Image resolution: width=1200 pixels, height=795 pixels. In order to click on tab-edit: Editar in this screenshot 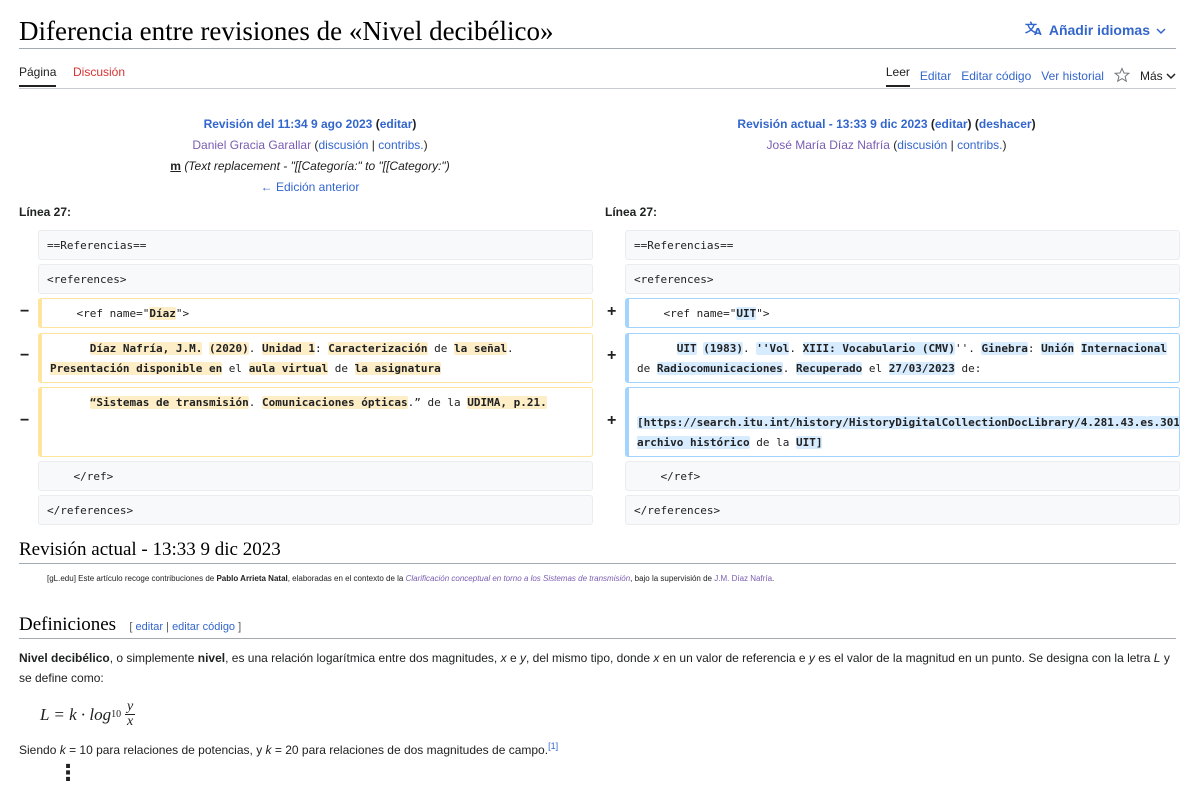, I will do `click(935, 76)`.